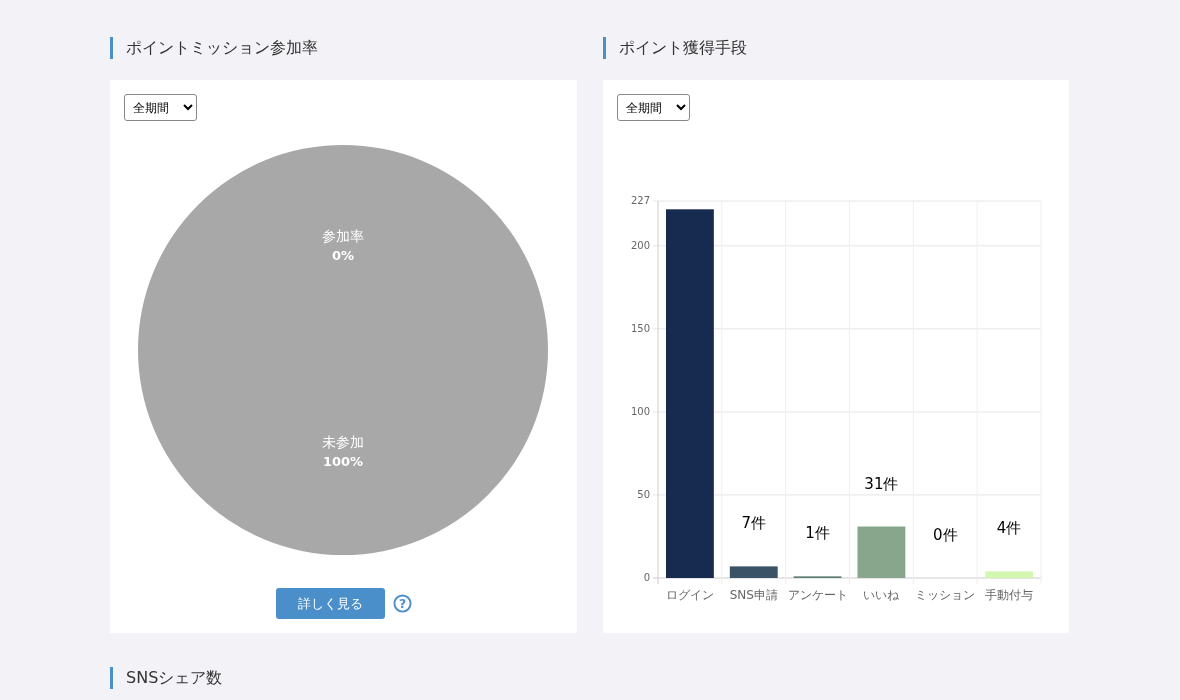 This screenshot has height=700, width=1180. What do you see at coordinates (1009, 528) in the screenshot?
I see `bar-value-label: 4件` at bounding box center [1009, 528].